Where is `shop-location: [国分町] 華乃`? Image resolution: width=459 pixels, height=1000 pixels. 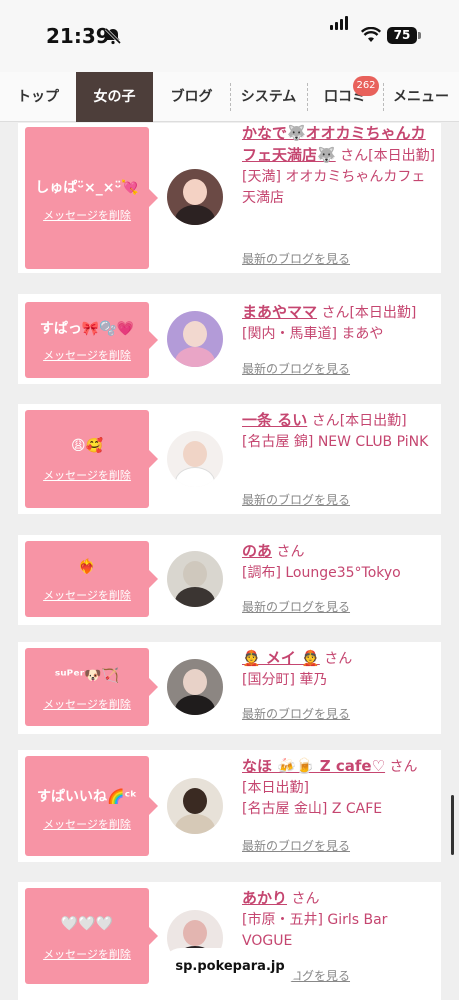 shop-location: [国分町] 華乃 is located at coordinates (285, 680).